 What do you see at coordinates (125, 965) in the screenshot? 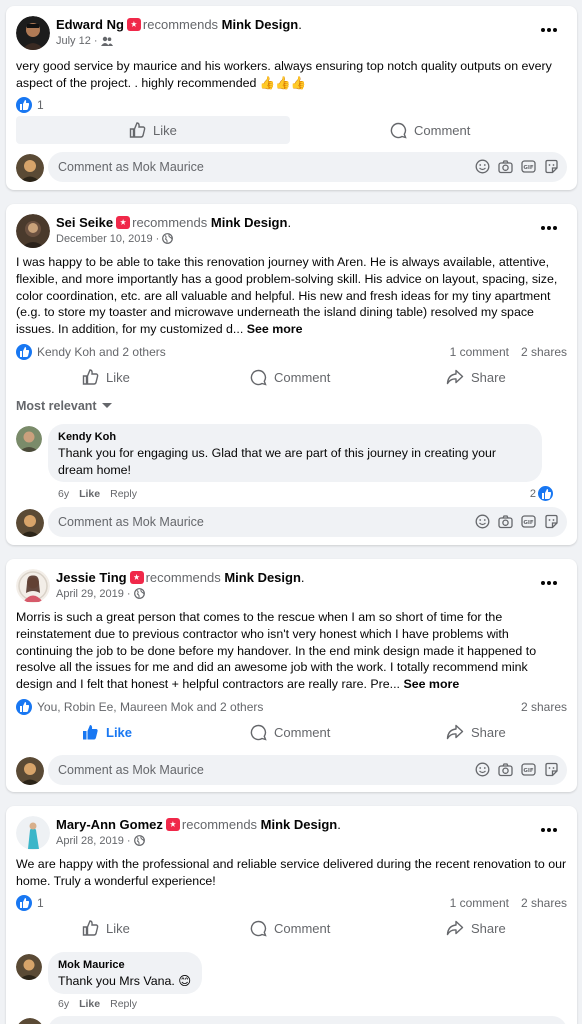
I see `comment-author: Mok Maurice` at bounding box center [125, 965].